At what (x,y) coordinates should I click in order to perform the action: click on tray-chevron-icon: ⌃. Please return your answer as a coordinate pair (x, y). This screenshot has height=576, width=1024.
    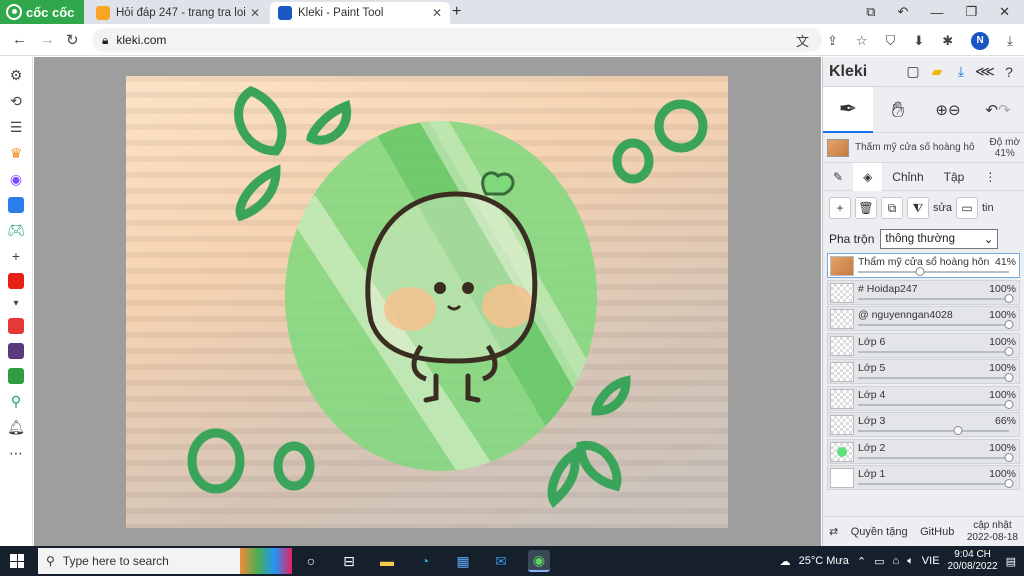
    Looking at the image, I should click on (861, 561).